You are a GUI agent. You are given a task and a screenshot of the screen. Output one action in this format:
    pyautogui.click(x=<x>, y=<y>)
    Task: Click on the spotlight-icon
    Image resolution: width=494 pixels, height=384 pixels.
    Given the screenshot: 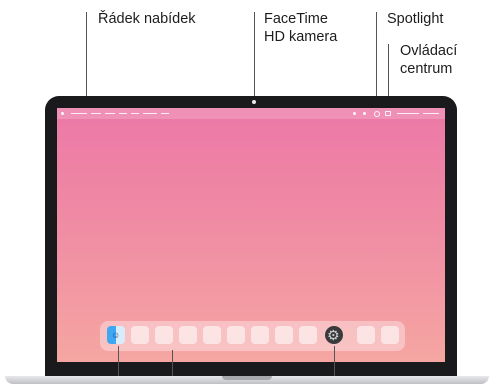 What is the action you would take?
    pyautogui.click(x=377, y=114)
    